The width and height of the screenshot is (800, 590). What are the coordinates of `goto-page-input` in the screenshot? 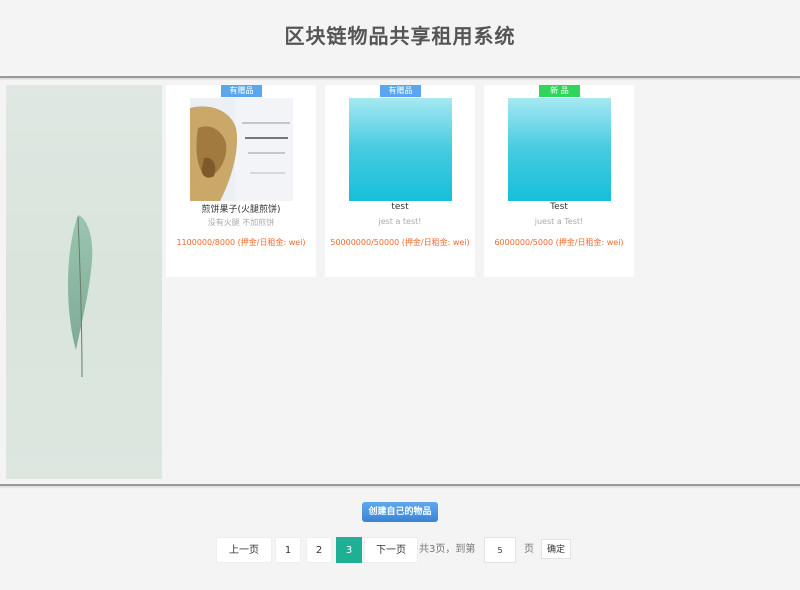 It's located at (500, 550).